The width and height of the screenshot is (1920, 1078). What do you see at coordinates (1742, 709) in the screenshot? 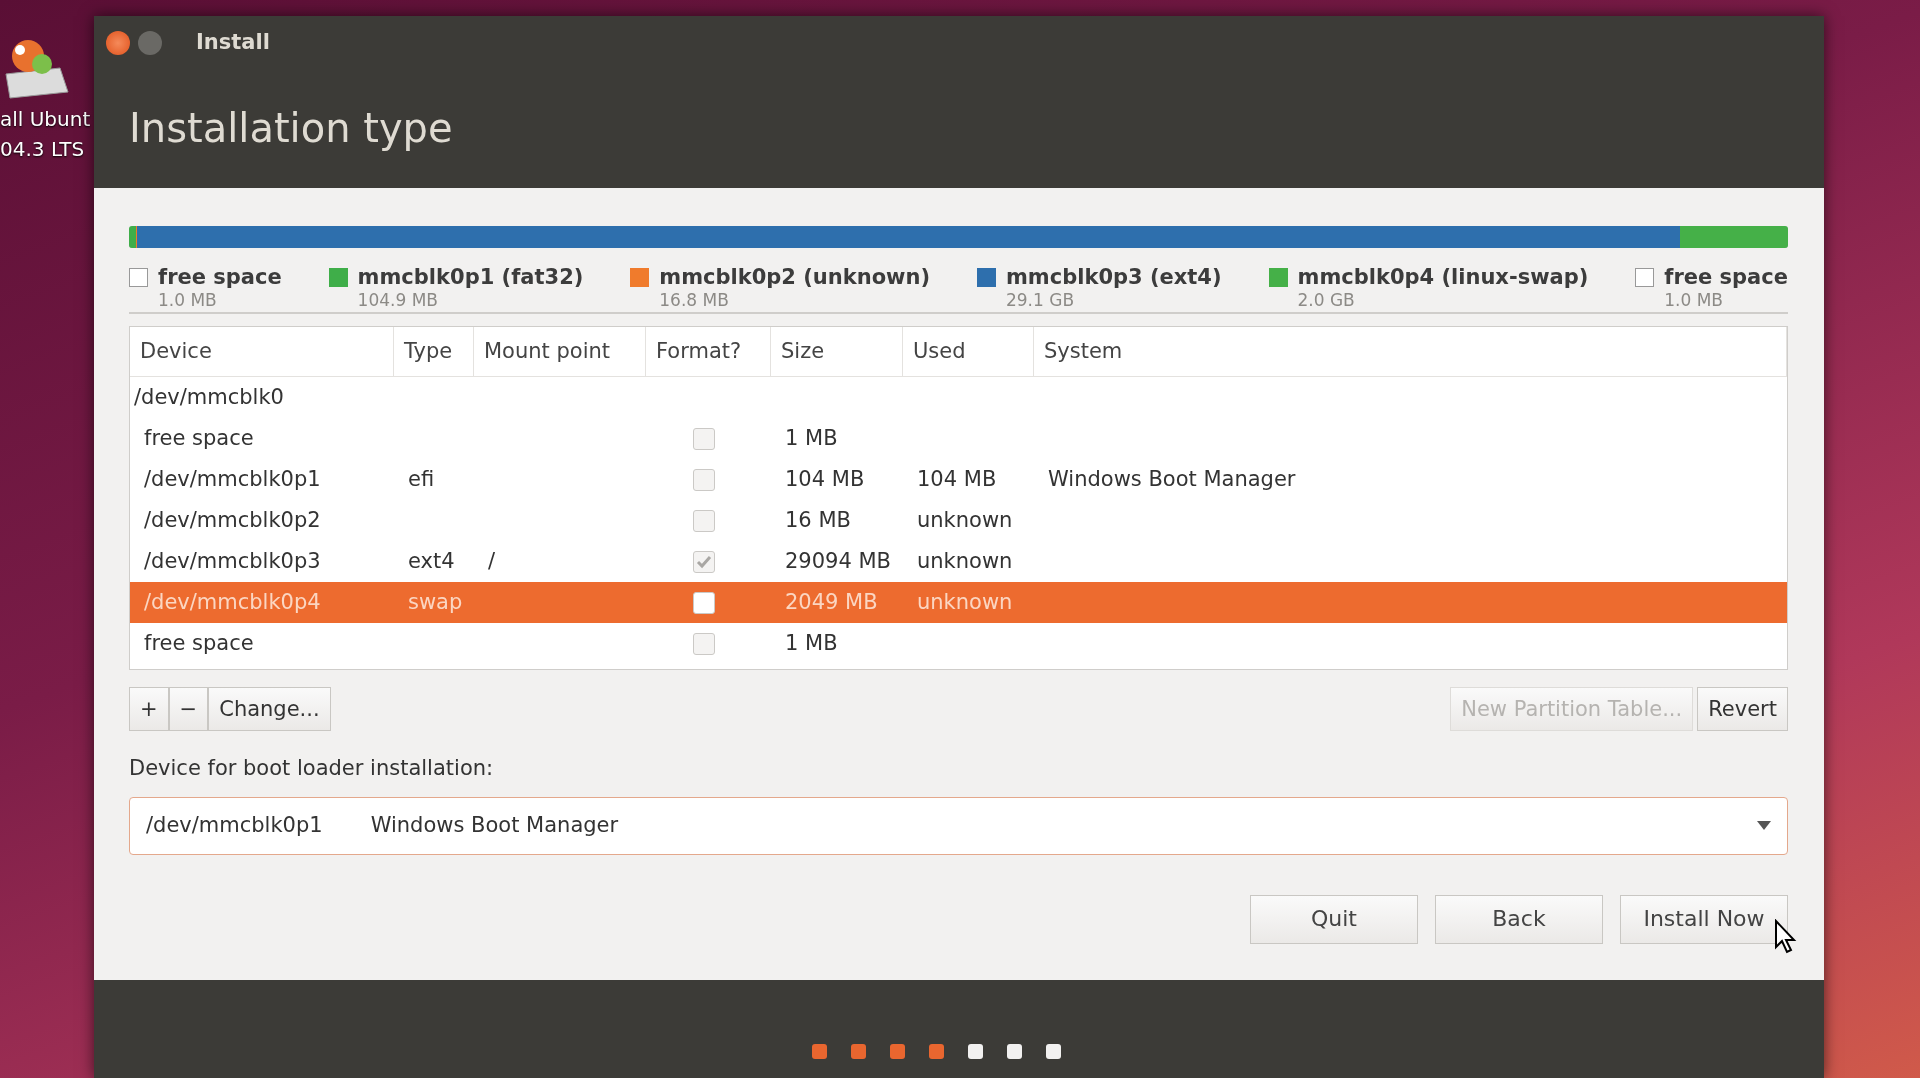
I see `revert-button: Revert` at bounding box center [1742, 709].